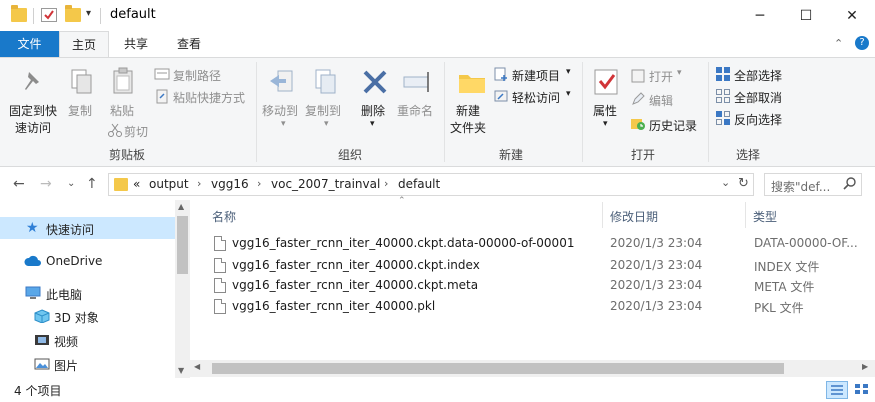  Describe the element at coordinates (122, 110) in the screenshot. I see `paste-button: 粘贴` at that location.